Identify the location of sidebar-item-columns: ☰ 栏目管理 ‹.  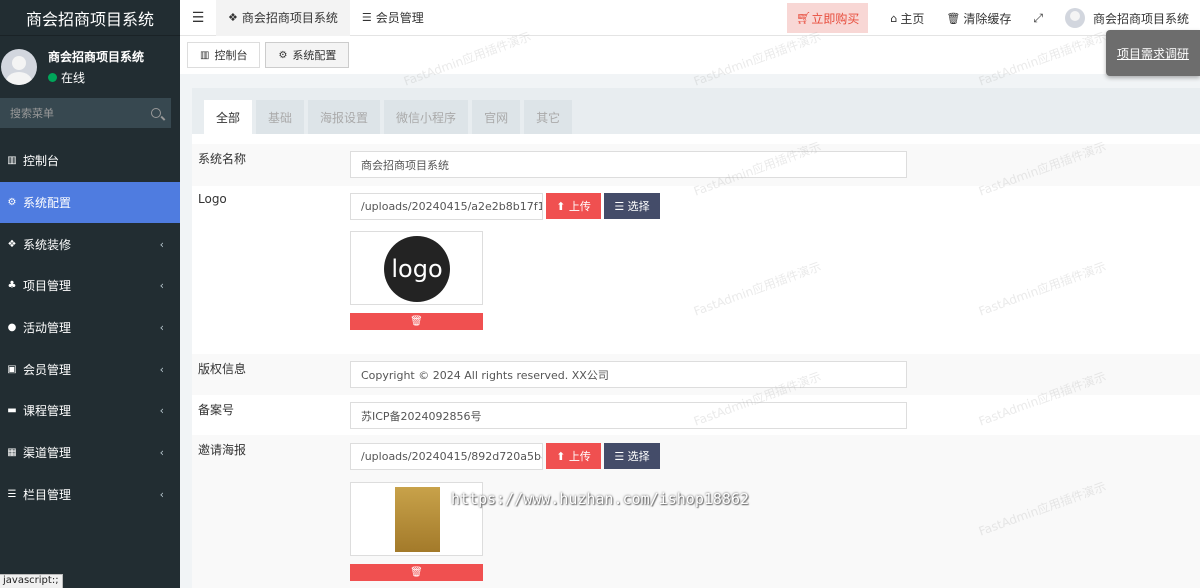
(90, 495).